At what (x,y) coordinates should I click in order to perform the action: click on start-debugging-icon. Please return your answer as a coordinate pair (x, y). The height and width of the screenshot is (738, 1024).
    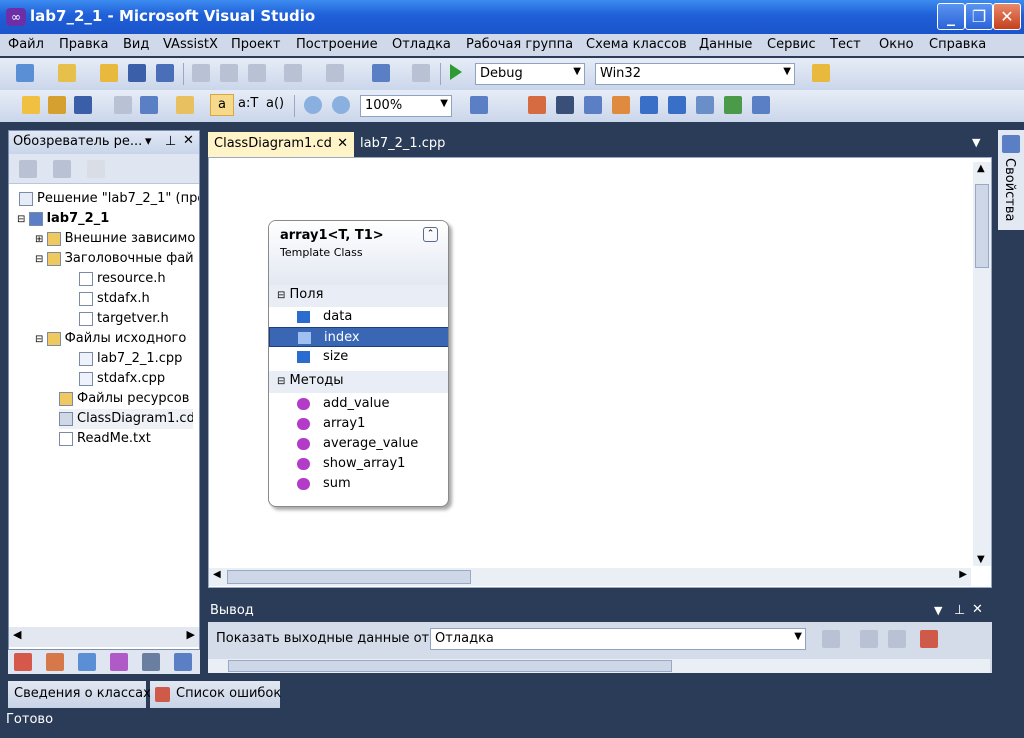
    Looking at the image, I should click on (456, 72).